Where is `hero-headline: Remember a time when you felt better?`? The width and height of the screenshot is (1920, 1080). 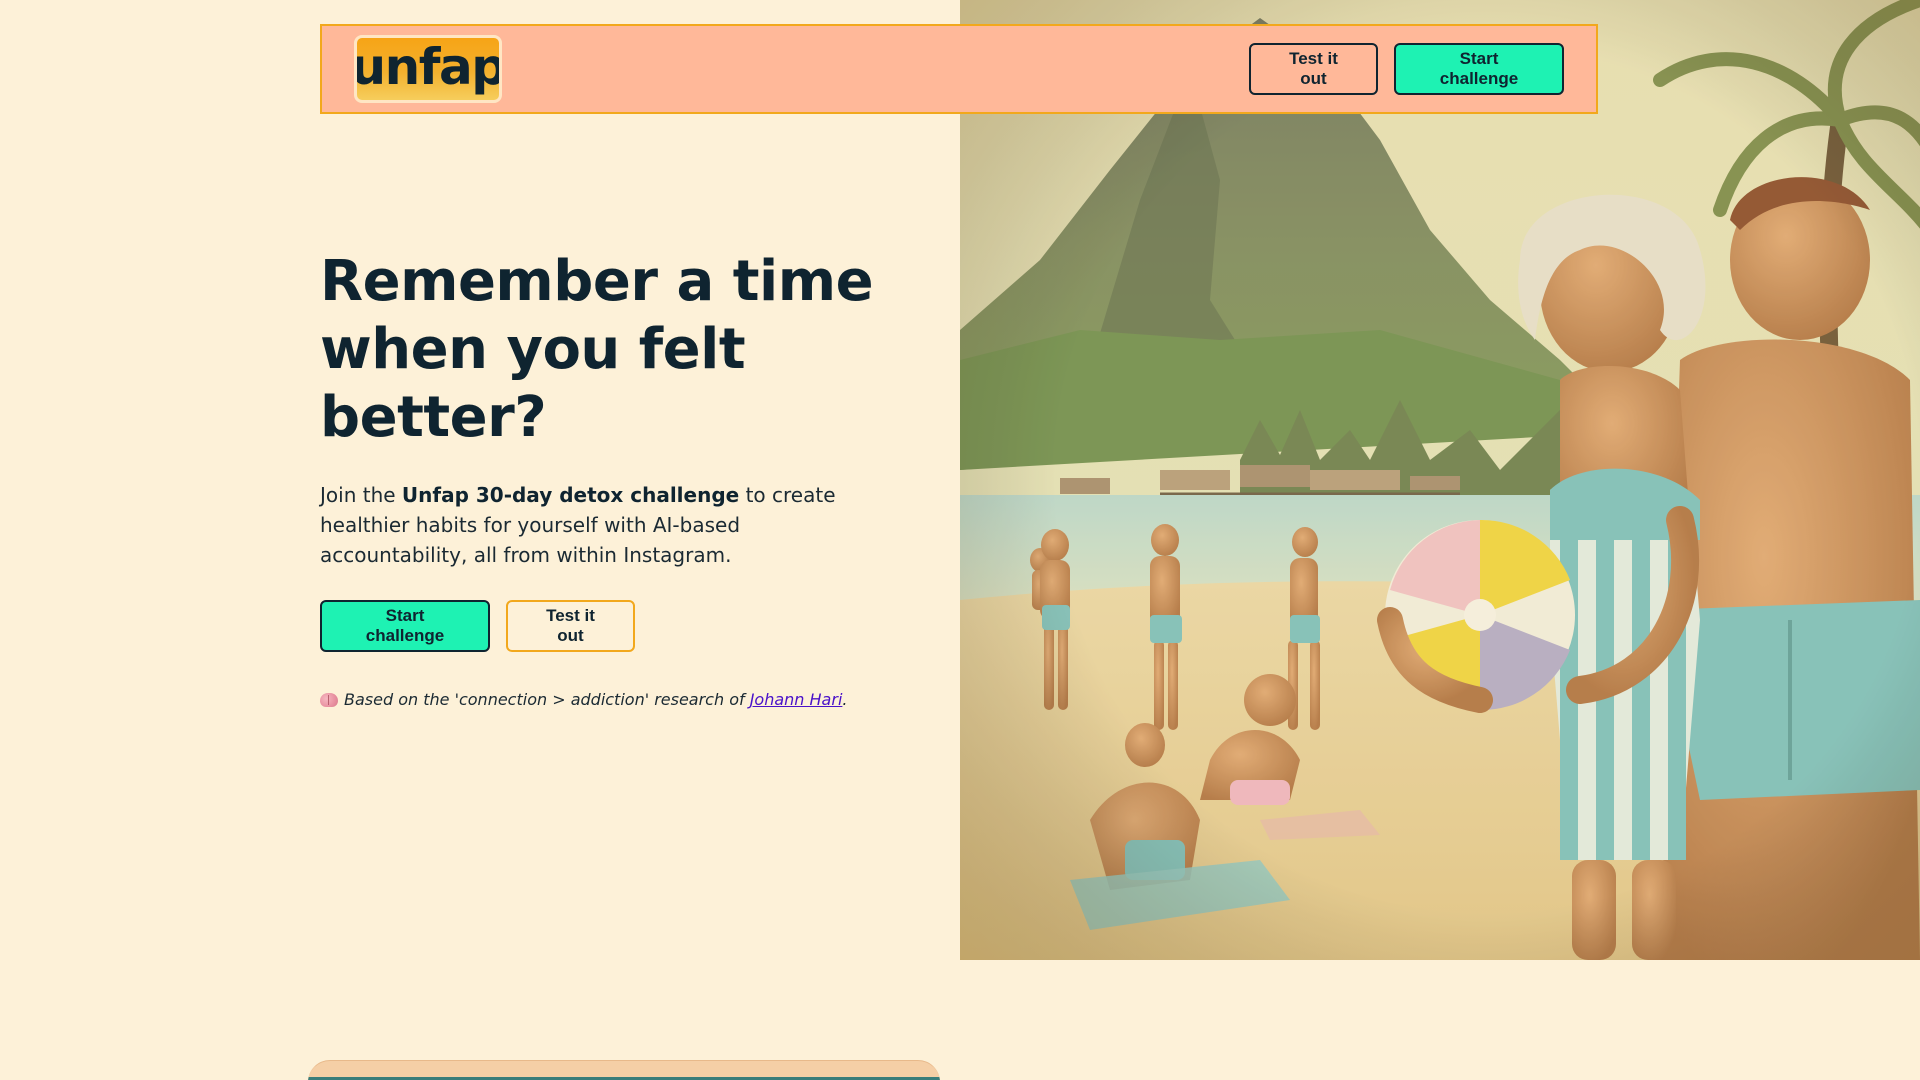 hero-headline: Remember a time when you felt better? is located at coordinates (597, 349).